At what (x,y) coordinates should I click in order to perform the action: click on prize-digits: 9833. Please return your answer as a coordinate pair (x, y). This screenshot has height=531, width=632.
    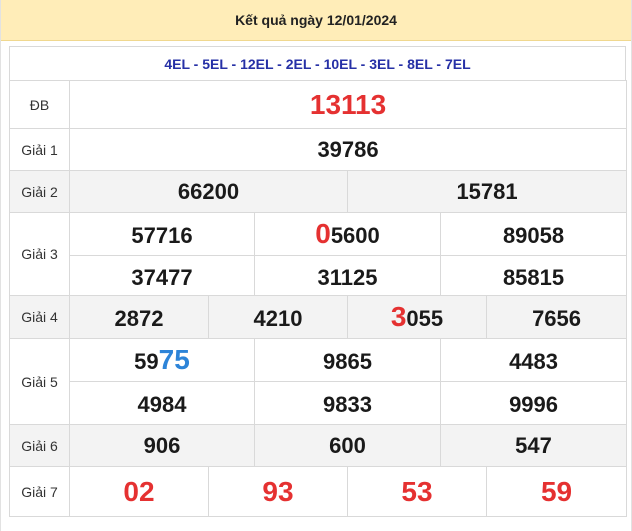
    Looking at the image, I should click on (347, 404).